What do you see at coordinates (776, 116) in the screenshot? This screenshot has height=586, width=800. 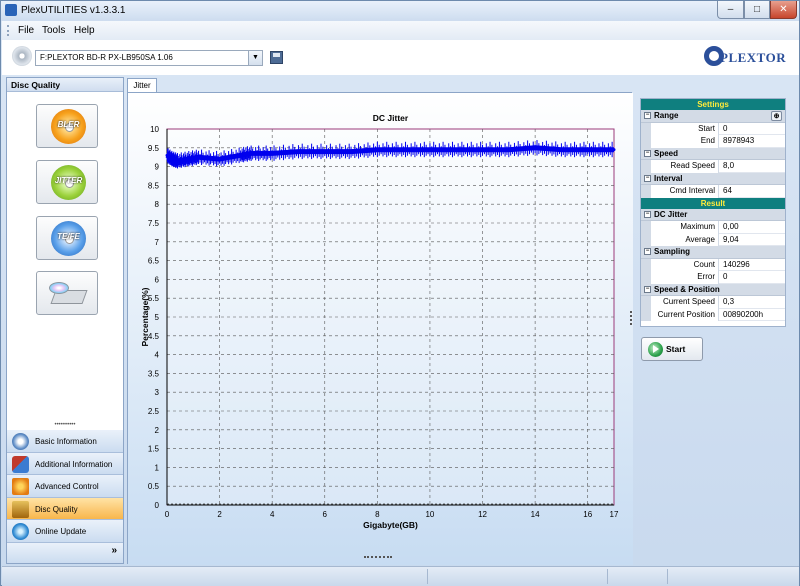 I see `globe-icon: ⊕` at bounding box center [776, 116].